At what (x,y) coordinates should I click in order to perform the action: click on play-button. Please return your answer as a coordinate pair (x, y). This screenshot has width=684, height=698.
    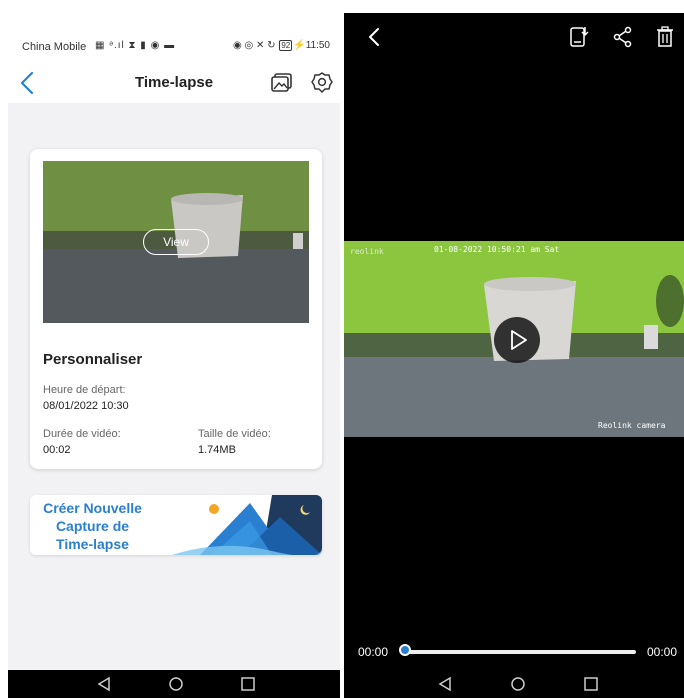
    Looking at the image, I should click on (517, 340).